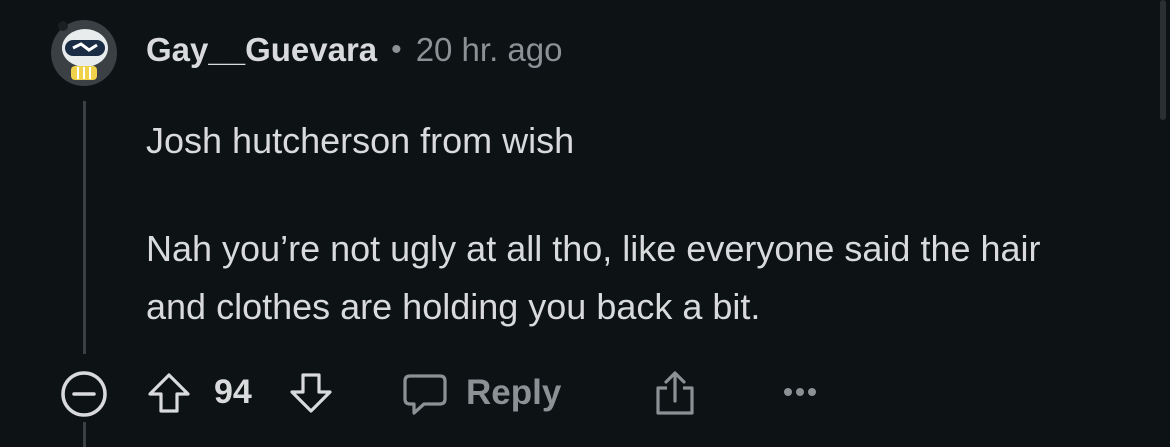 The image size is (1170, 447). I want to click on arrow-down-icon, so click(311, 393).